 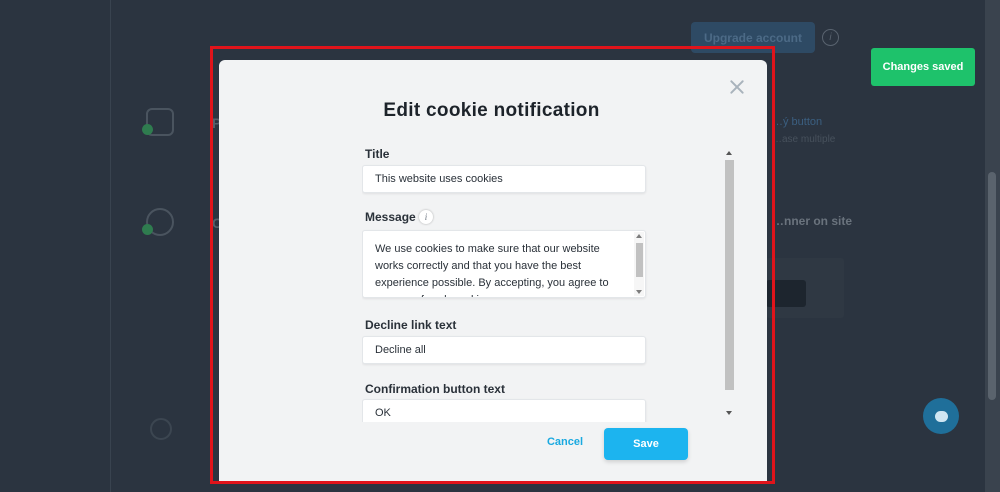 What do you see at coordinates (992, 286) in the screenshot?
I see `page-scrollbar-thumb` at bounding box center [992, 286].